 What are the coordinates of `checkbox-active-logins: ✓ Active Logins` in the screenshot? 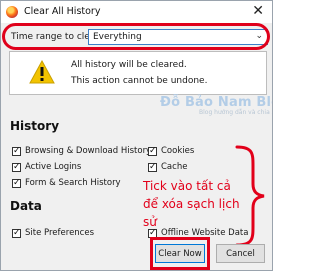 It's located at (46, 167).